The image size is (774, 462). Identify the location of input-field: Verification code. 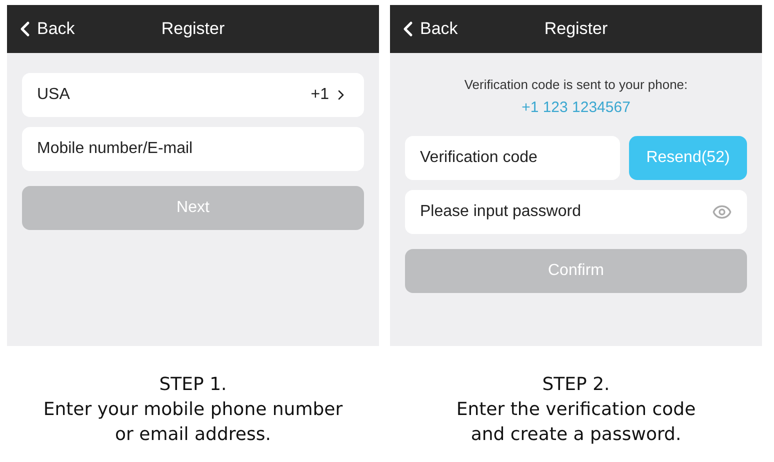
(512, 158).